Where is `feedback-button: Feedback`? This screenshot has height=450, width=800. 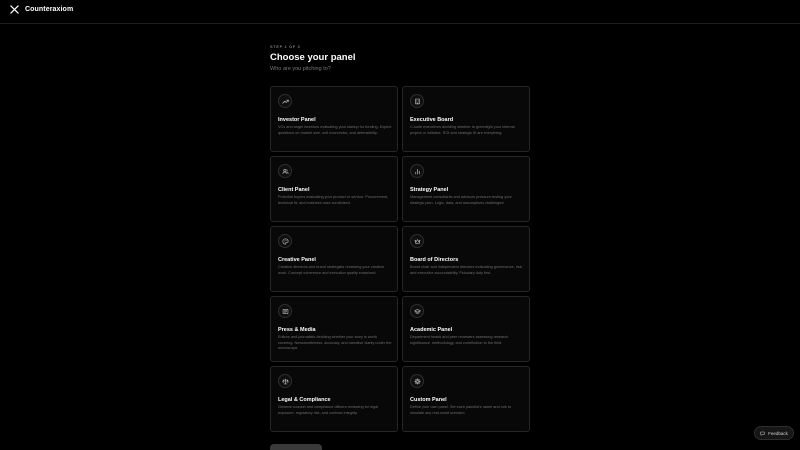
feedback-button: Feedback is located at coordinates (774, 433).